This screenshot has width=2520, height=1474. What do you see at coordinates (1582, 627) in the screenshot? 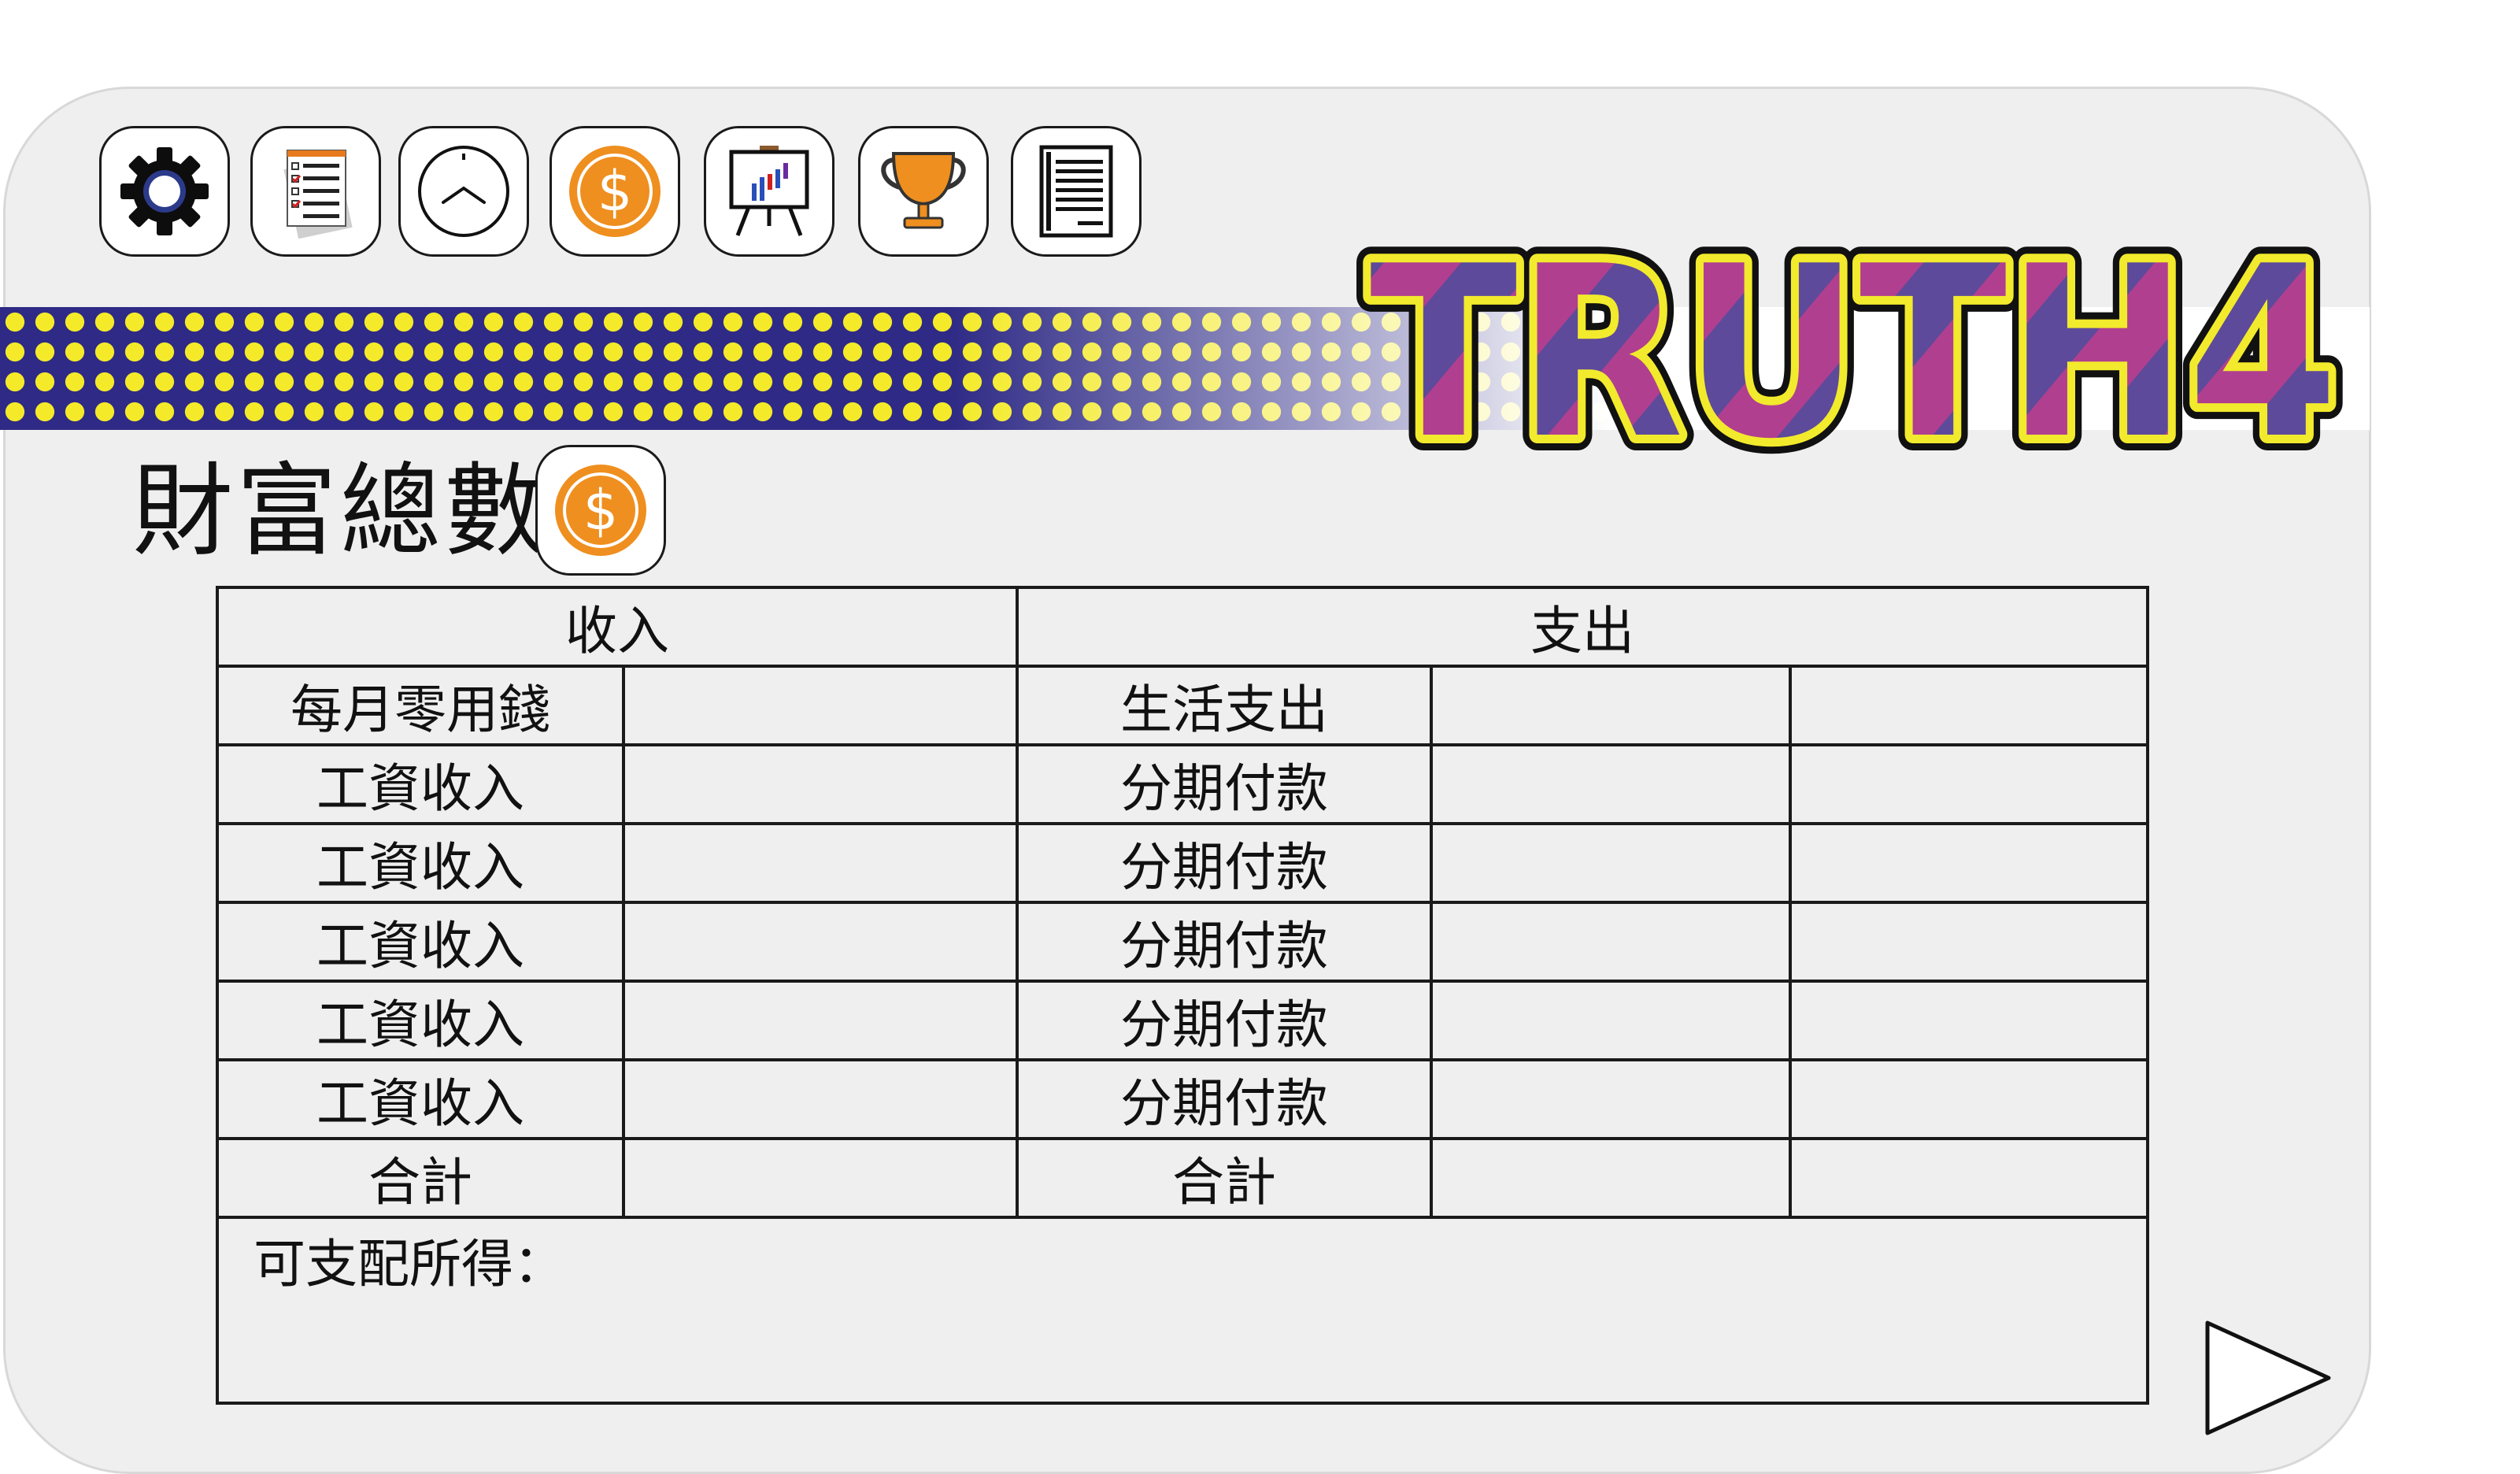
I see `expense-header: 支出` at bounding box center [1582, 627].